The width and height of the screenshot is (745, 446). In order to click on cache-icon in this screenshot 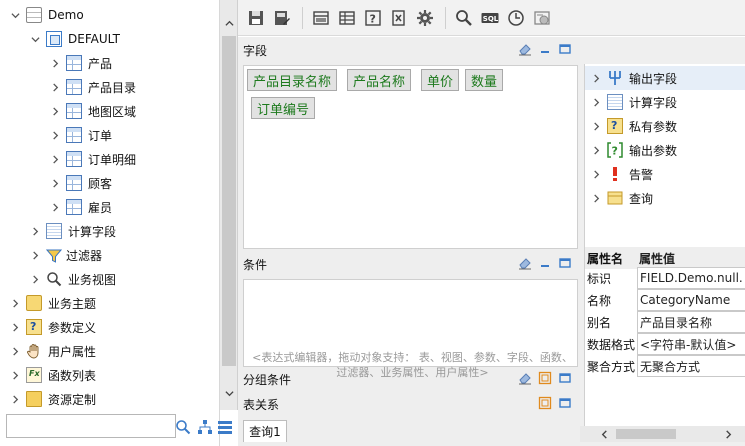, I will do `click(542, 18)`.